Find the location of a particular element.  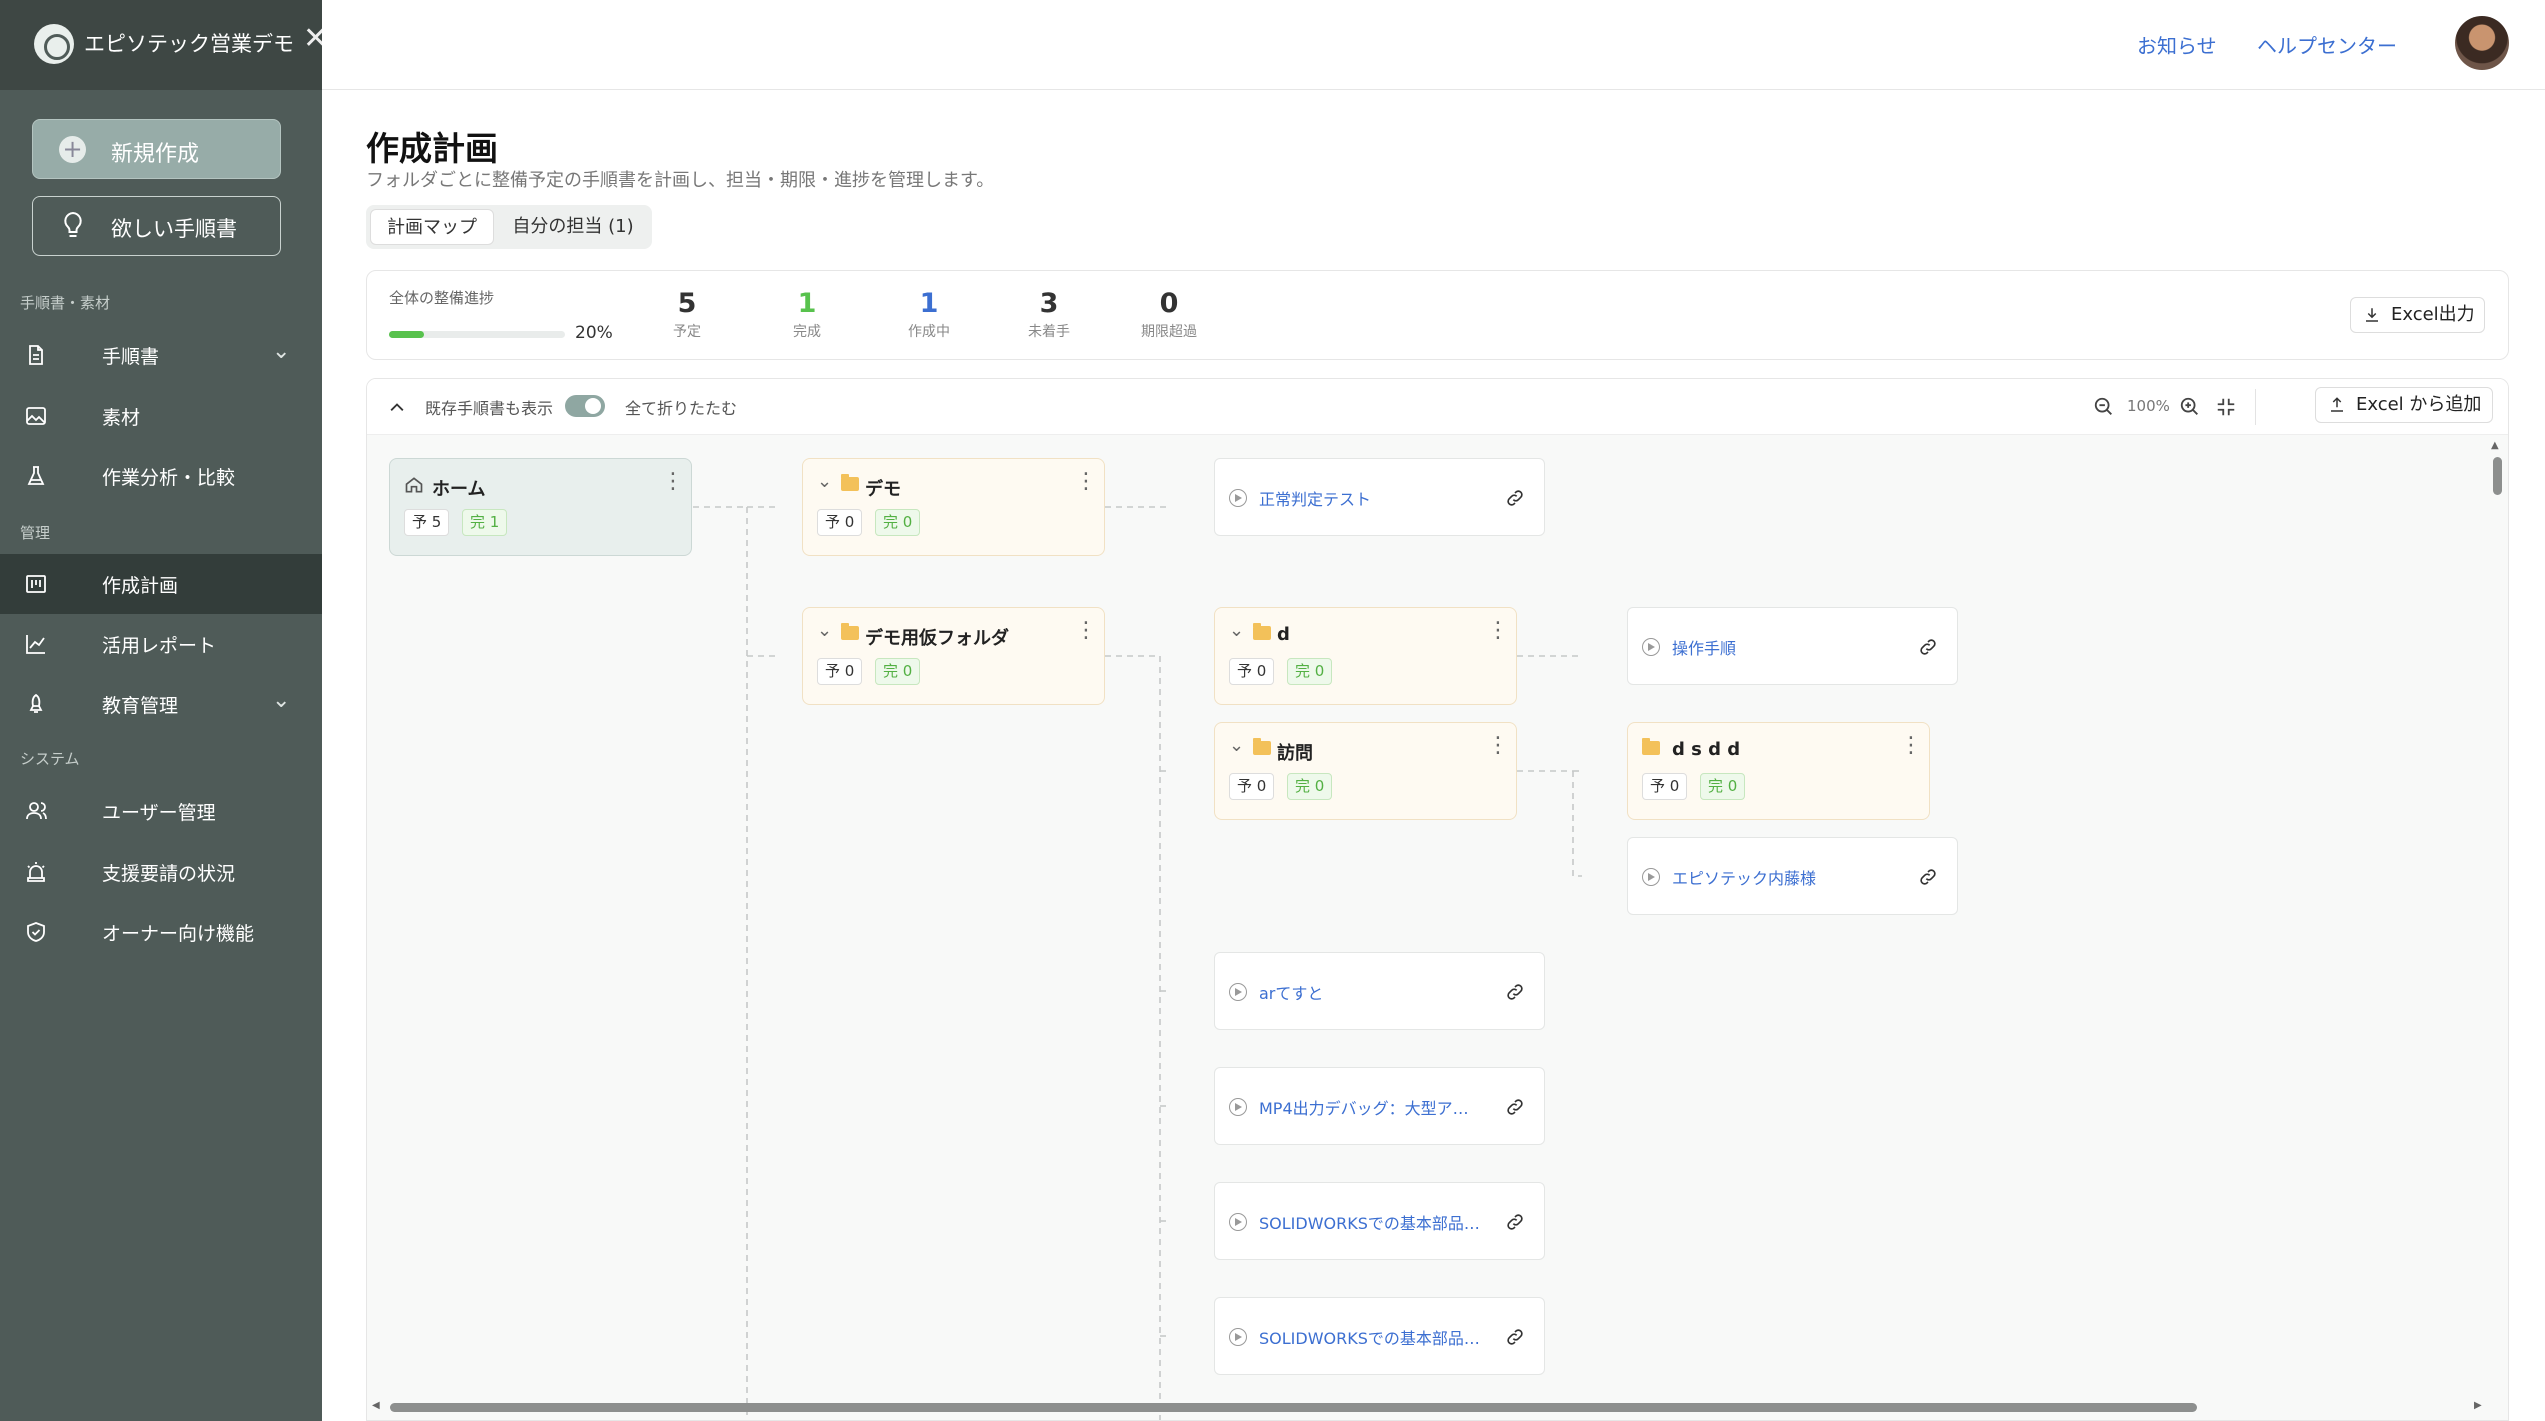

stat-not-started: 3 未着手 is located at coordinates (1049, 315).